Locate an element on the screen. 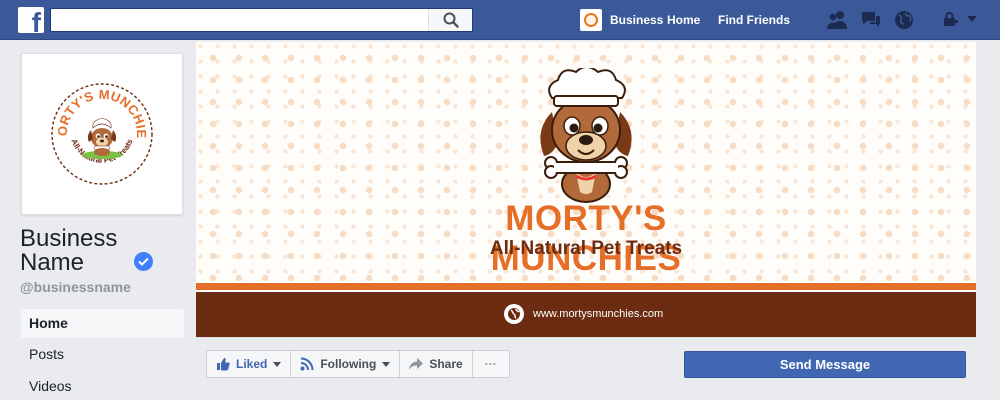 This screenshot has width=1000, height=400. page-name: Business Name is located at coordinates (69, 250).